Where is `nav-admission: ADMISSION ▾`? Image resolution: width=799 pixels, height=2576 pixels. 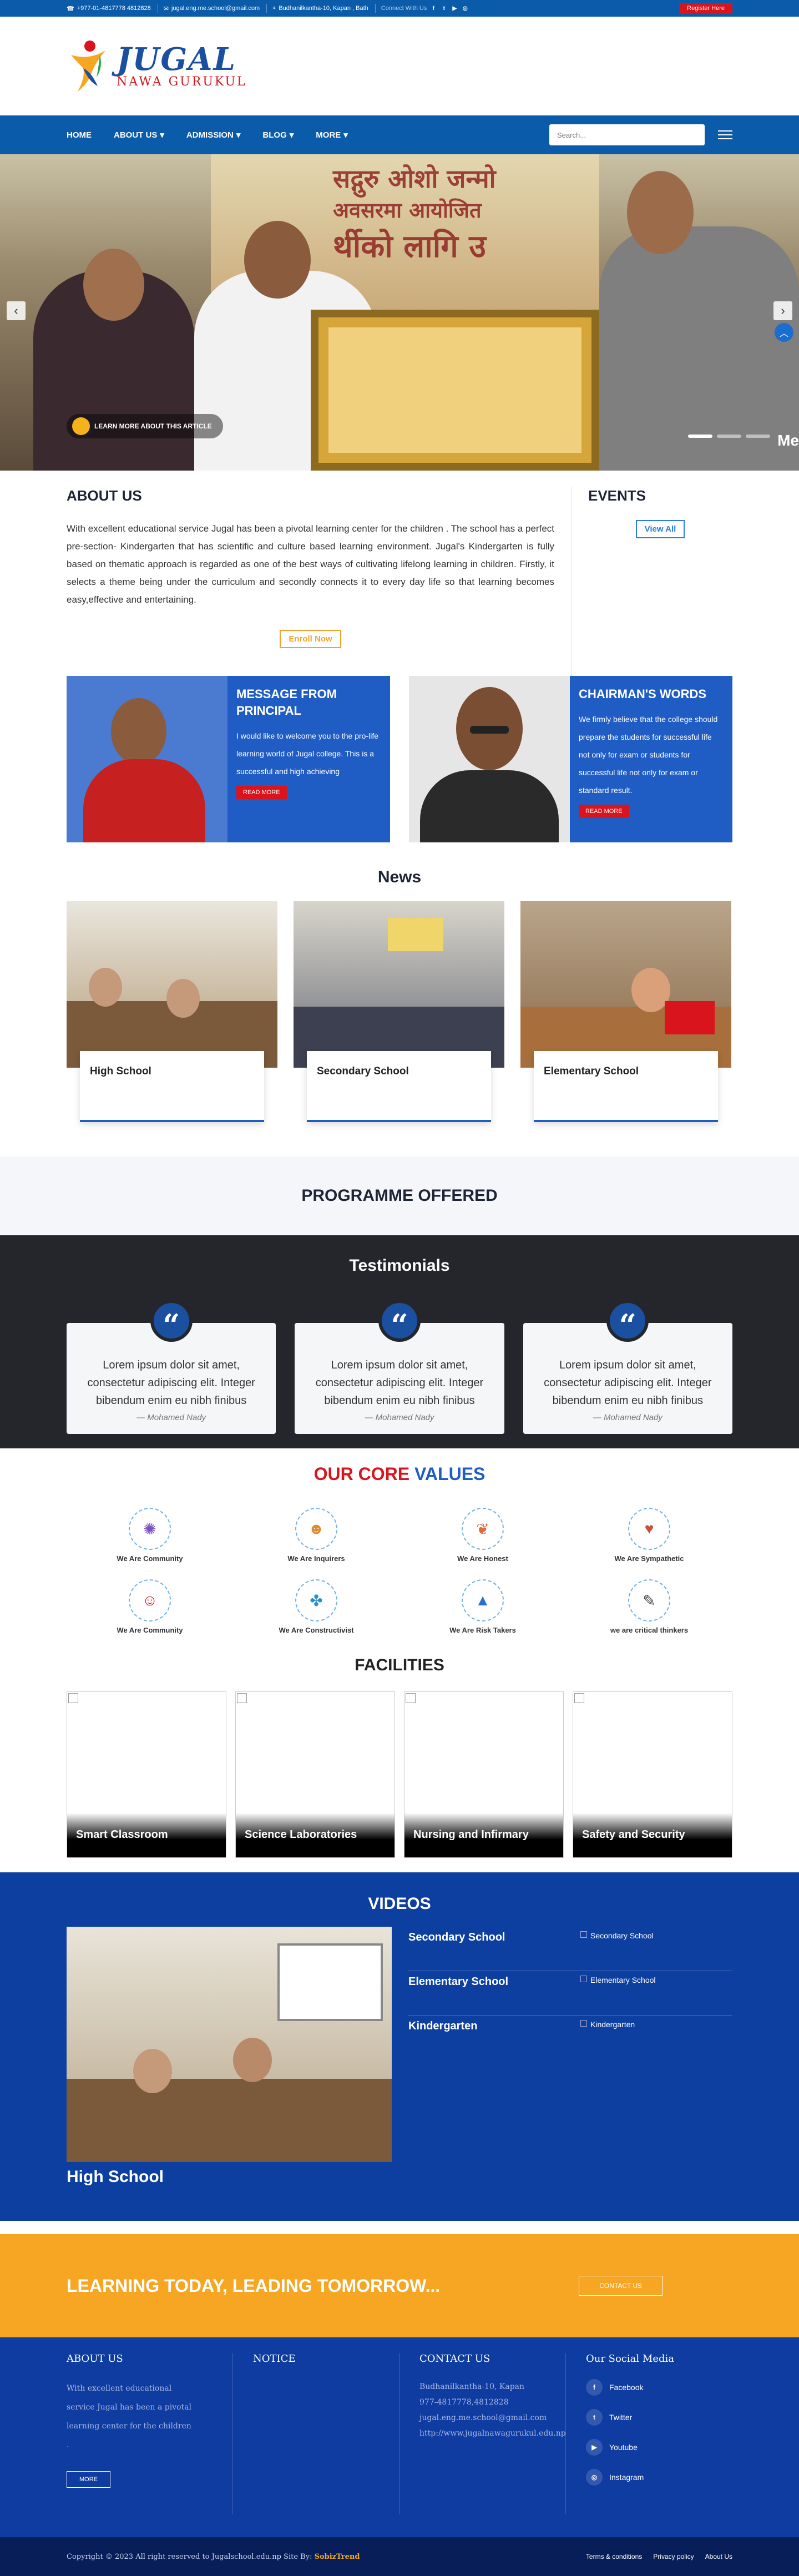
nav-admission: ADMISSION ▾ is located at coordinates (214, 135).